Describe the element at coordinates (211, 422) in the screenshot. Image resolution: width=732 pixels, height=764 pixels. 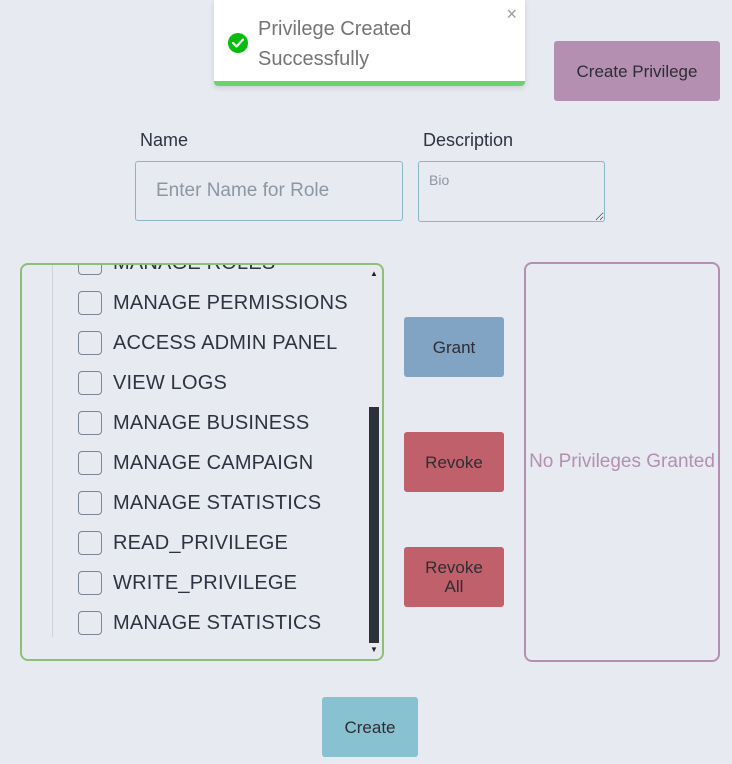
I see `privilege-label: MANAGE BUSINESS` at that location.